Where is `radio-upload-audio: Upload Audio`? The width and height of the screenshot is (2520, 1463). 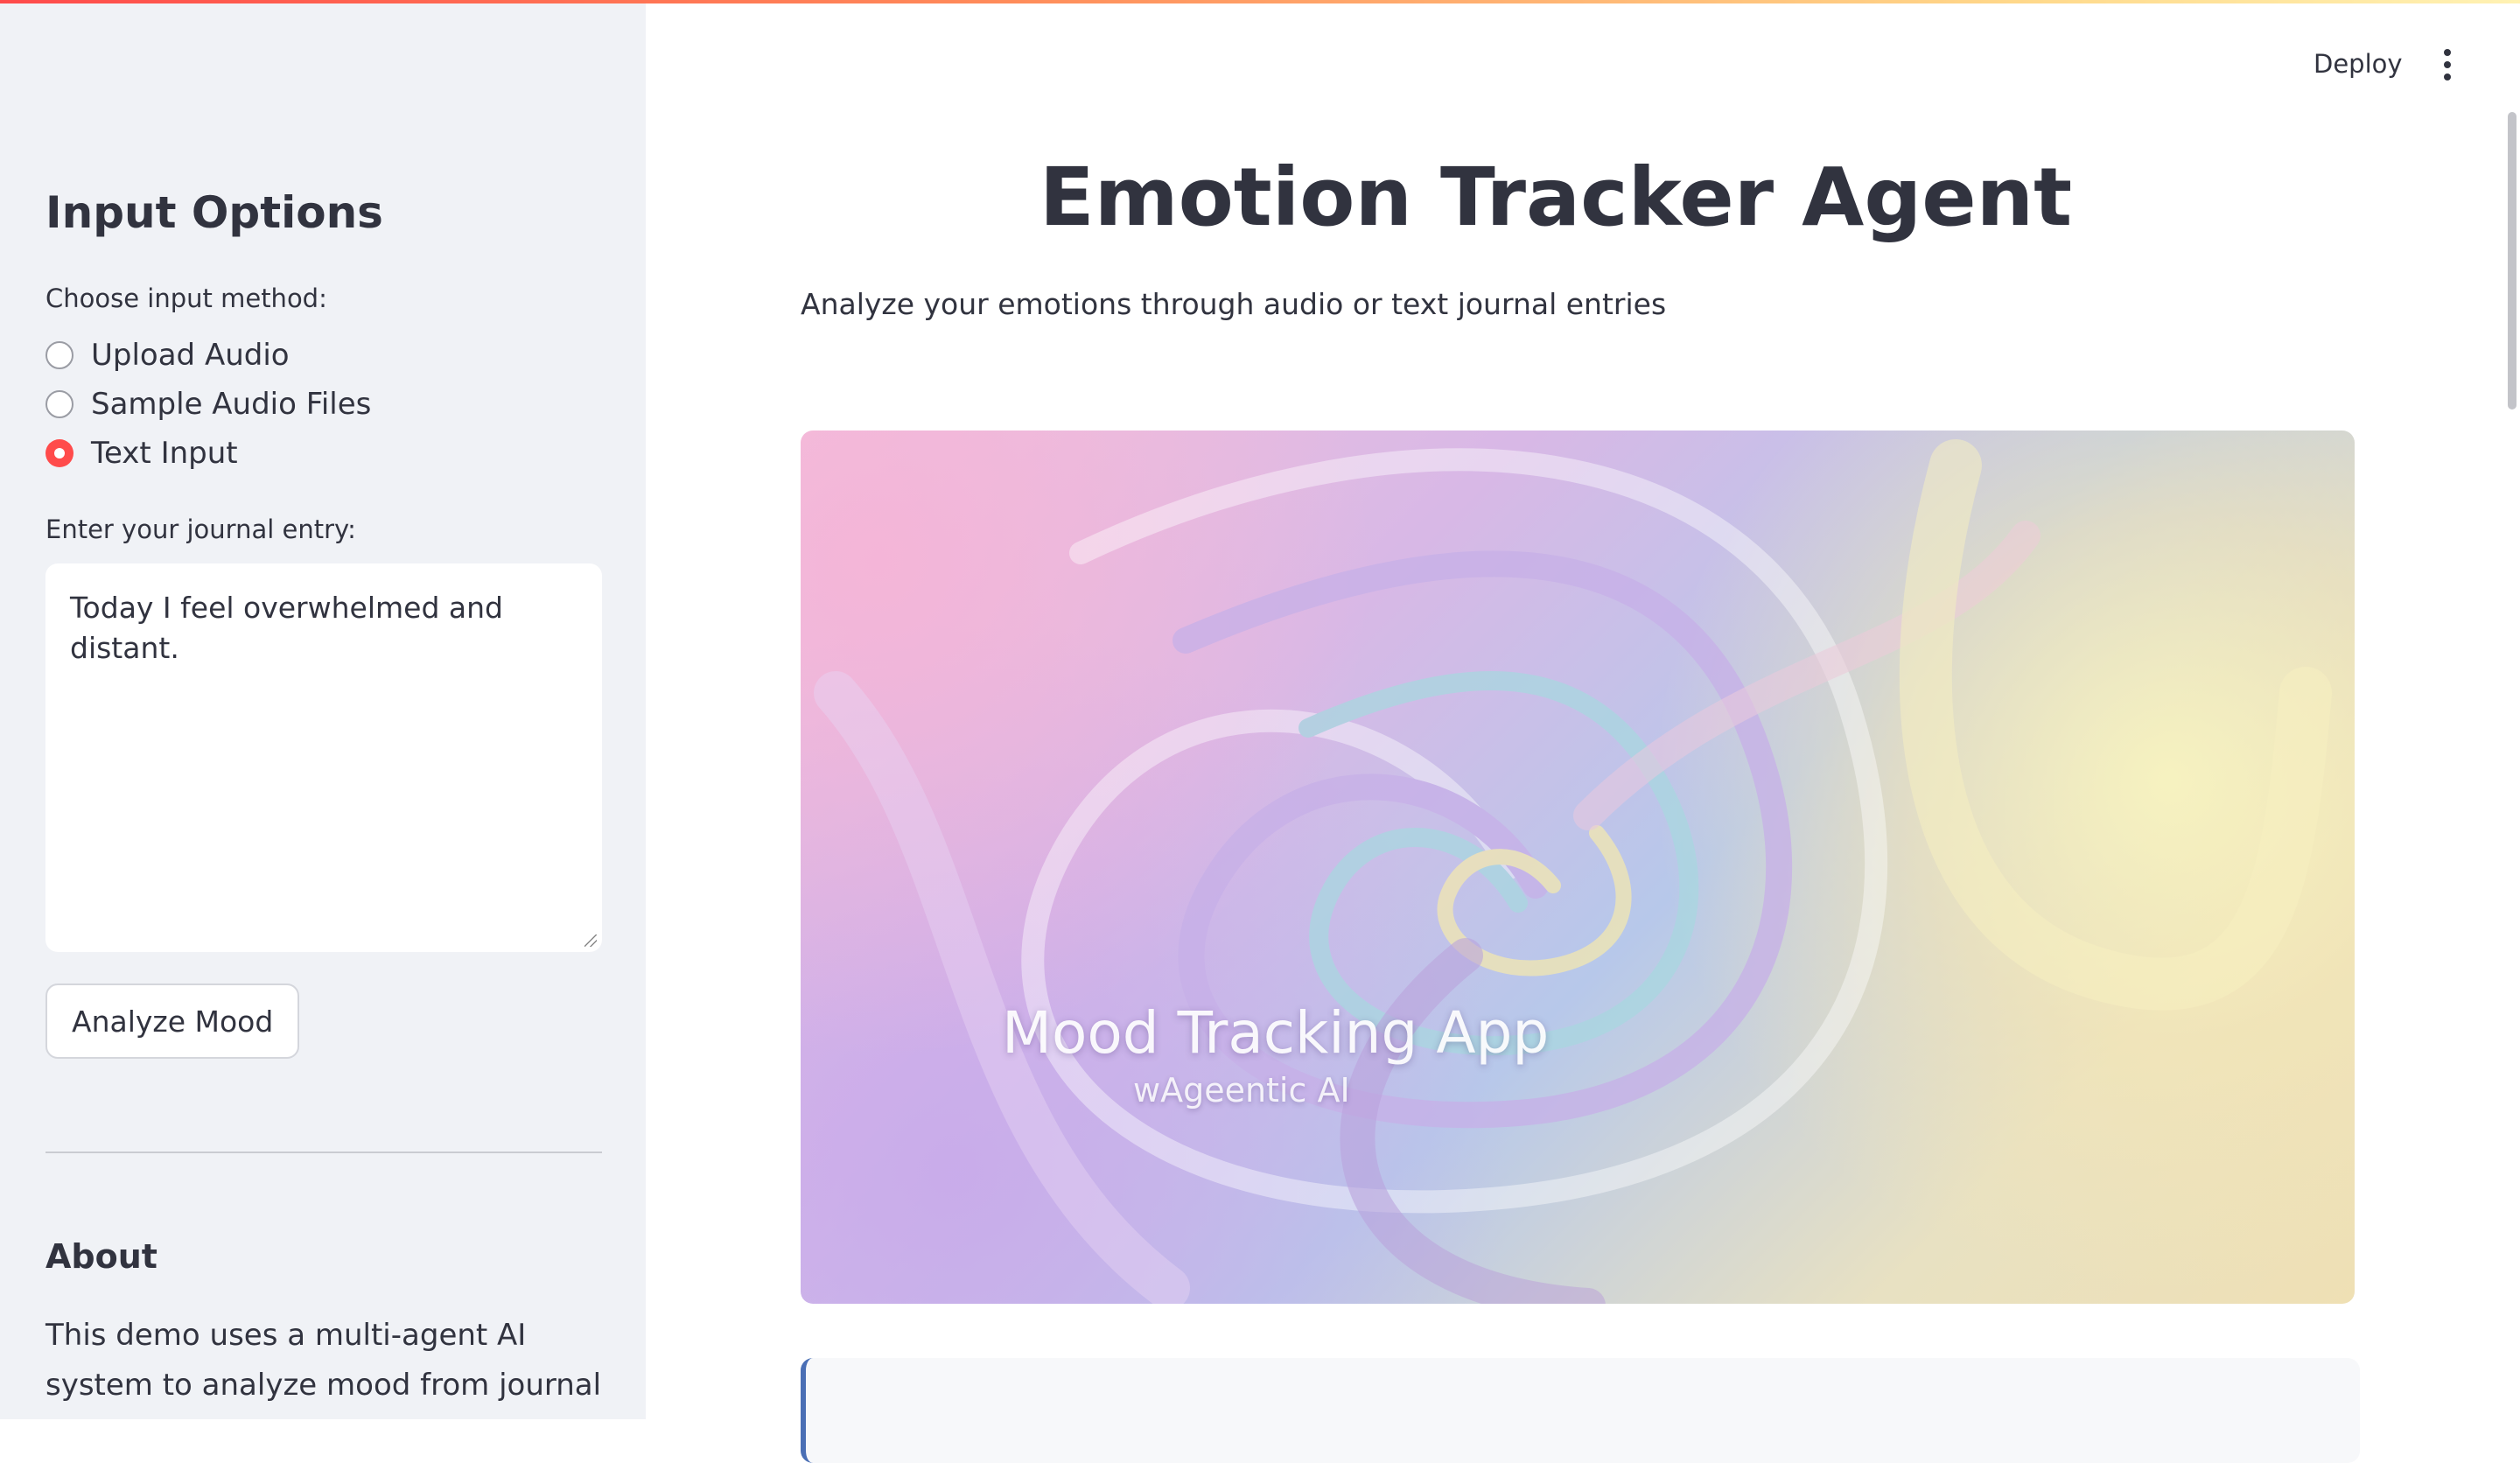 radio-upload-audio: Upload Audio is located at coordinates (168, 355).